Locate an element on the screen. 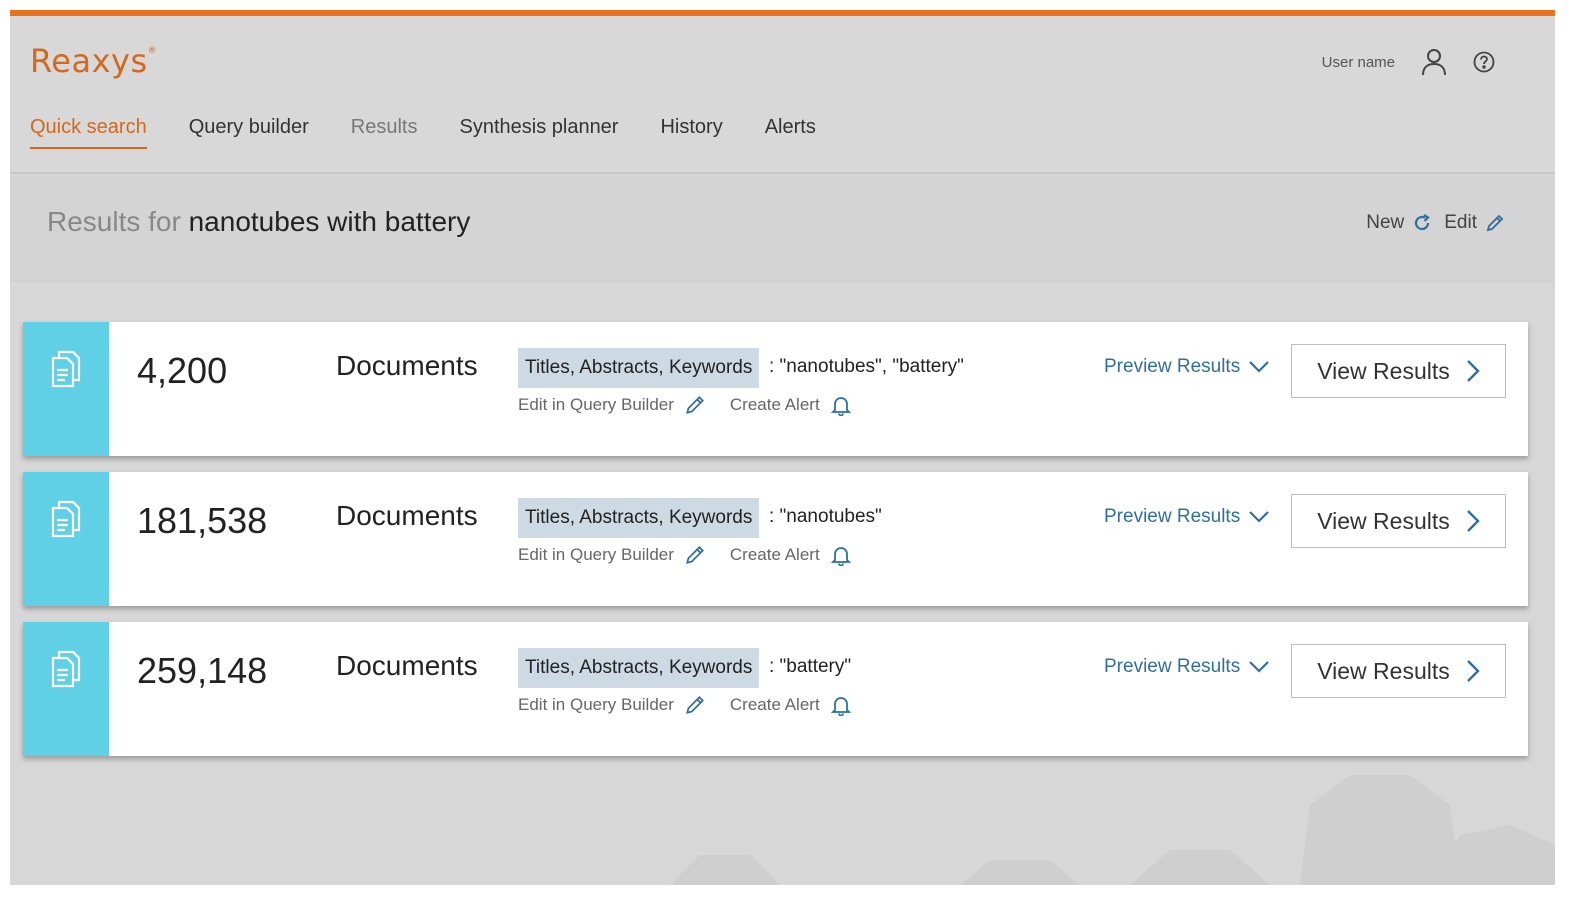  search-terms: : "nanotubes" is located at coordinates (825, 516).